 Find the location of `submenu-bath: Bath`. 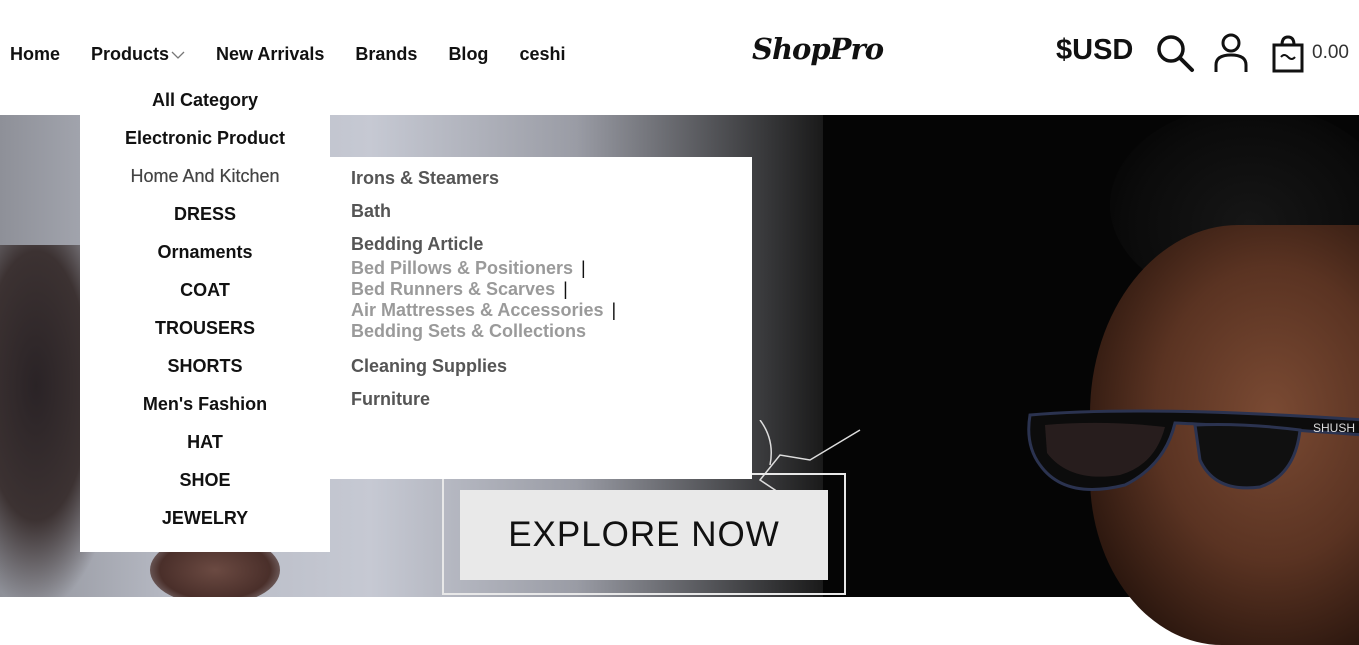

submenu-bath: Bath is located at coordinates (371, 211).